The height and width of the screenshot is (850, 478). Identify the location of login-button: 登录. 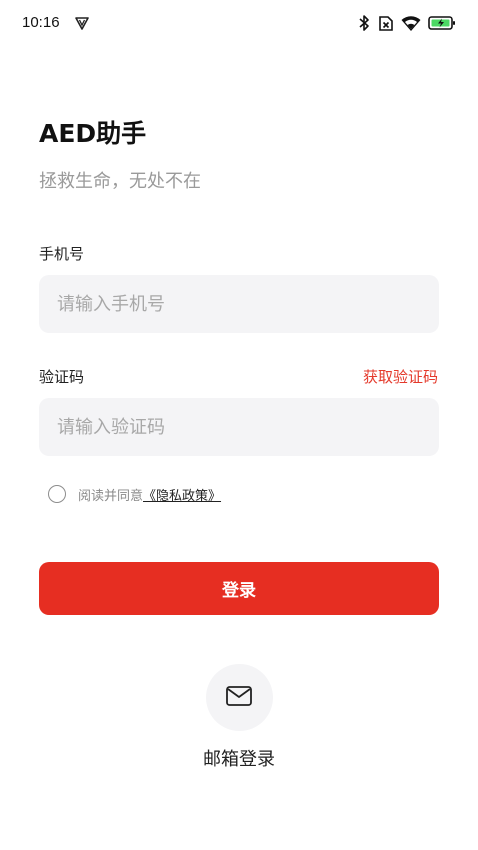
(239, 588).